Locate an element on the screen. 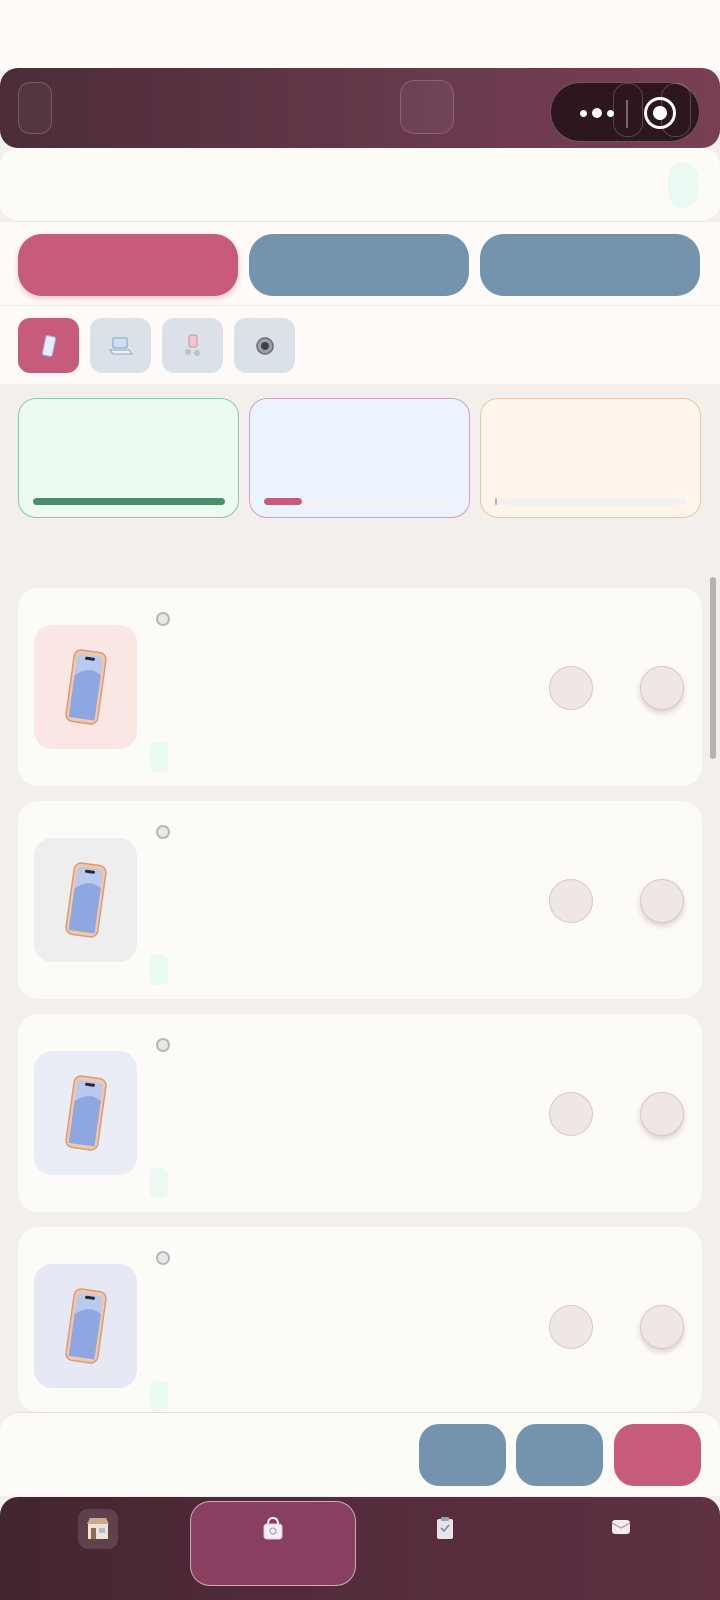 The height and width of the screenshot is (1600, 720). search-action-button is located at coordinates (683, 185).